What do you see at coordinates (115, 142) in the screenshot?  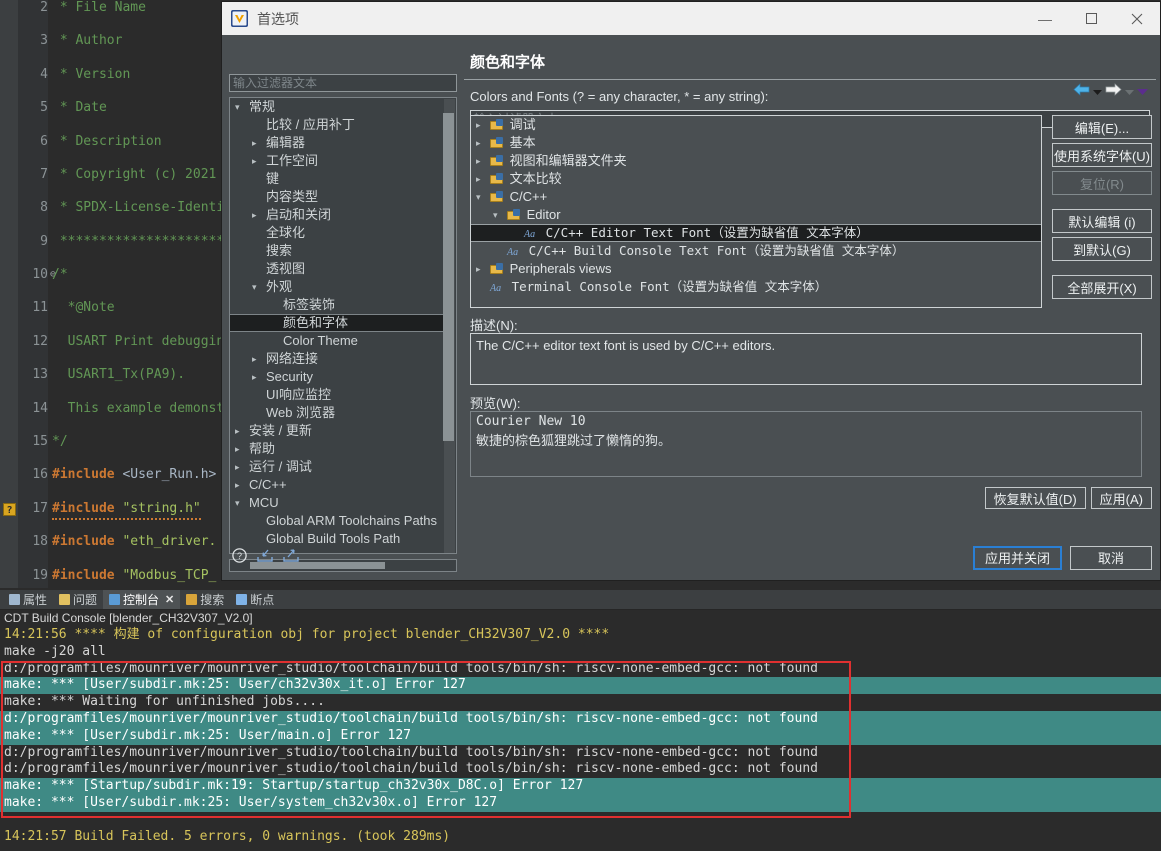 I see `code-line: 6 * Description` at bounding box center [115, 142].